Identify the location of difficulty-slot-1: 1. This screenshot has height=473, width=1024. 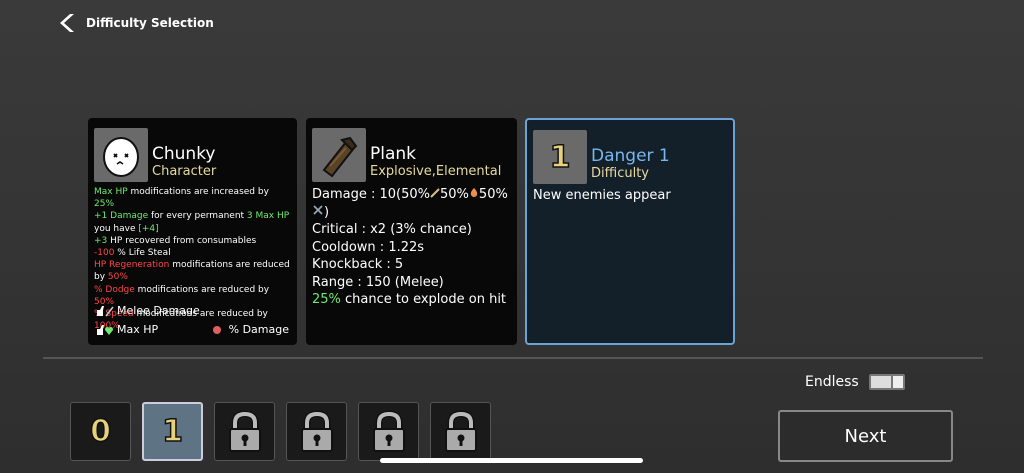
(172, 431).